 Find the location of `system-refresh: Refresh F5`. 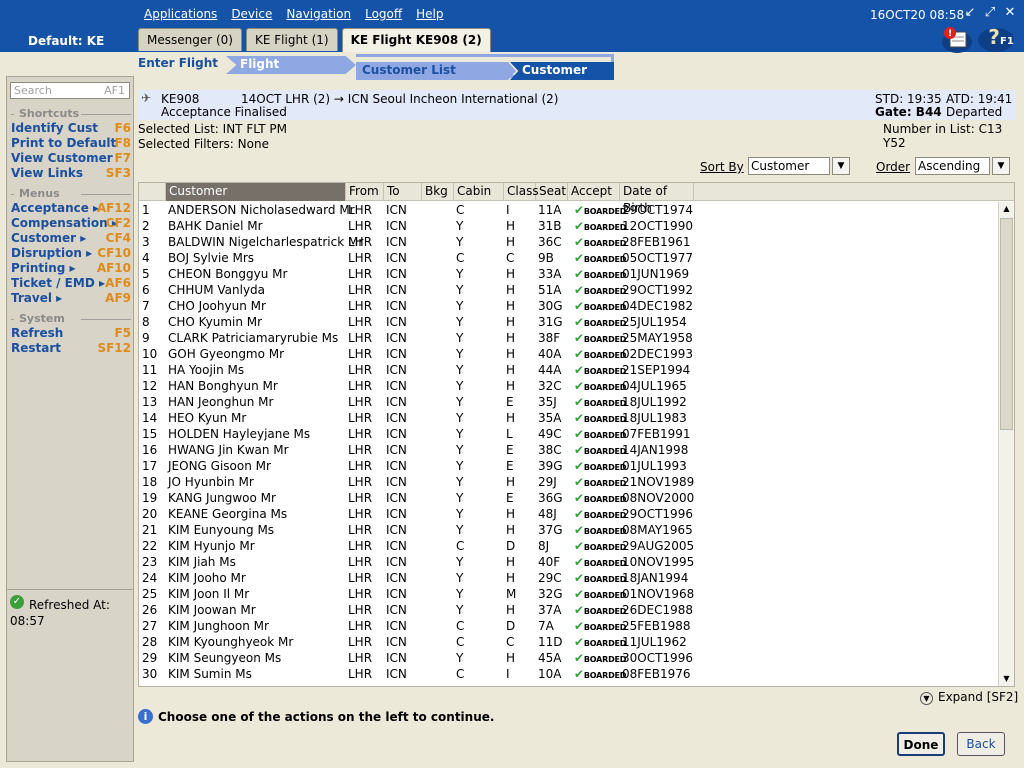

system-refresh: Refresh F5 is located at coordinates (72, 333).